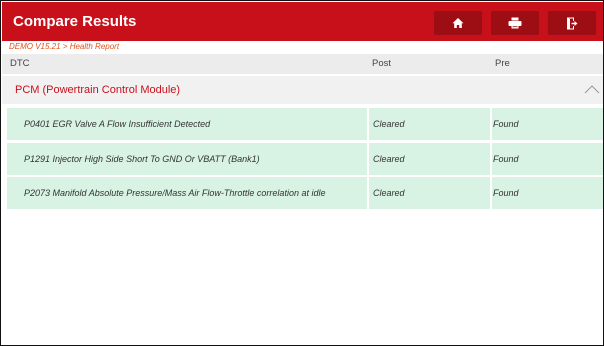 The height and width of the screenshot is (346, 604). Describe the element at coordinates (75, 21) in the screenshot. I see `page-title: Compare Results` at that location.